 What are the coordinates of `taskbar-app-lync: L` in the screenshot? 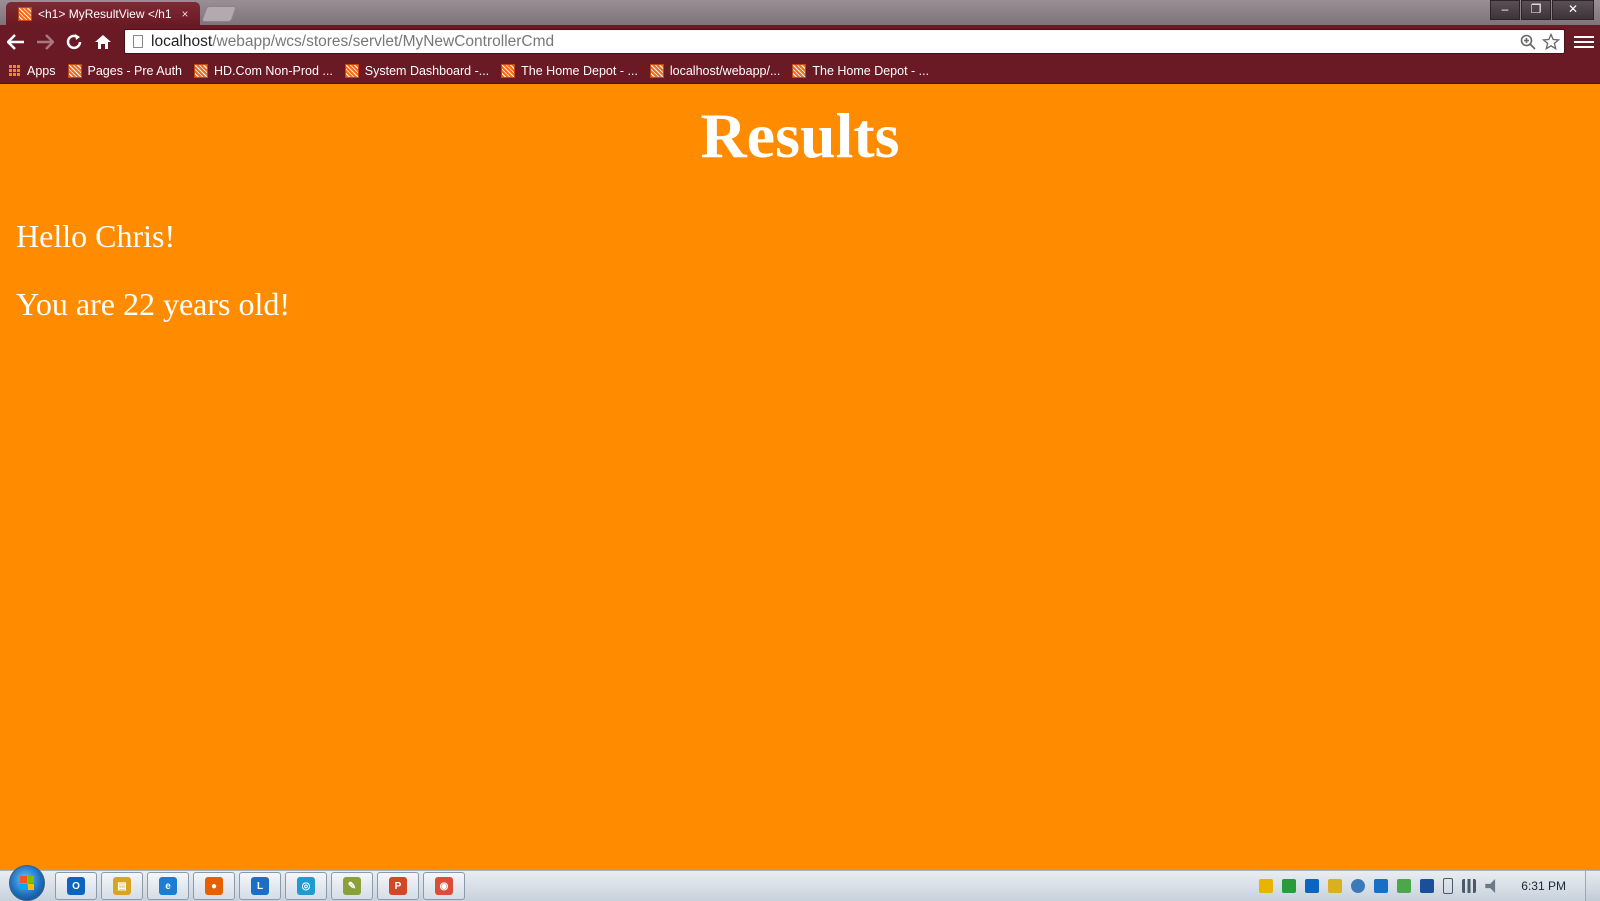 It's located at (260, 886).